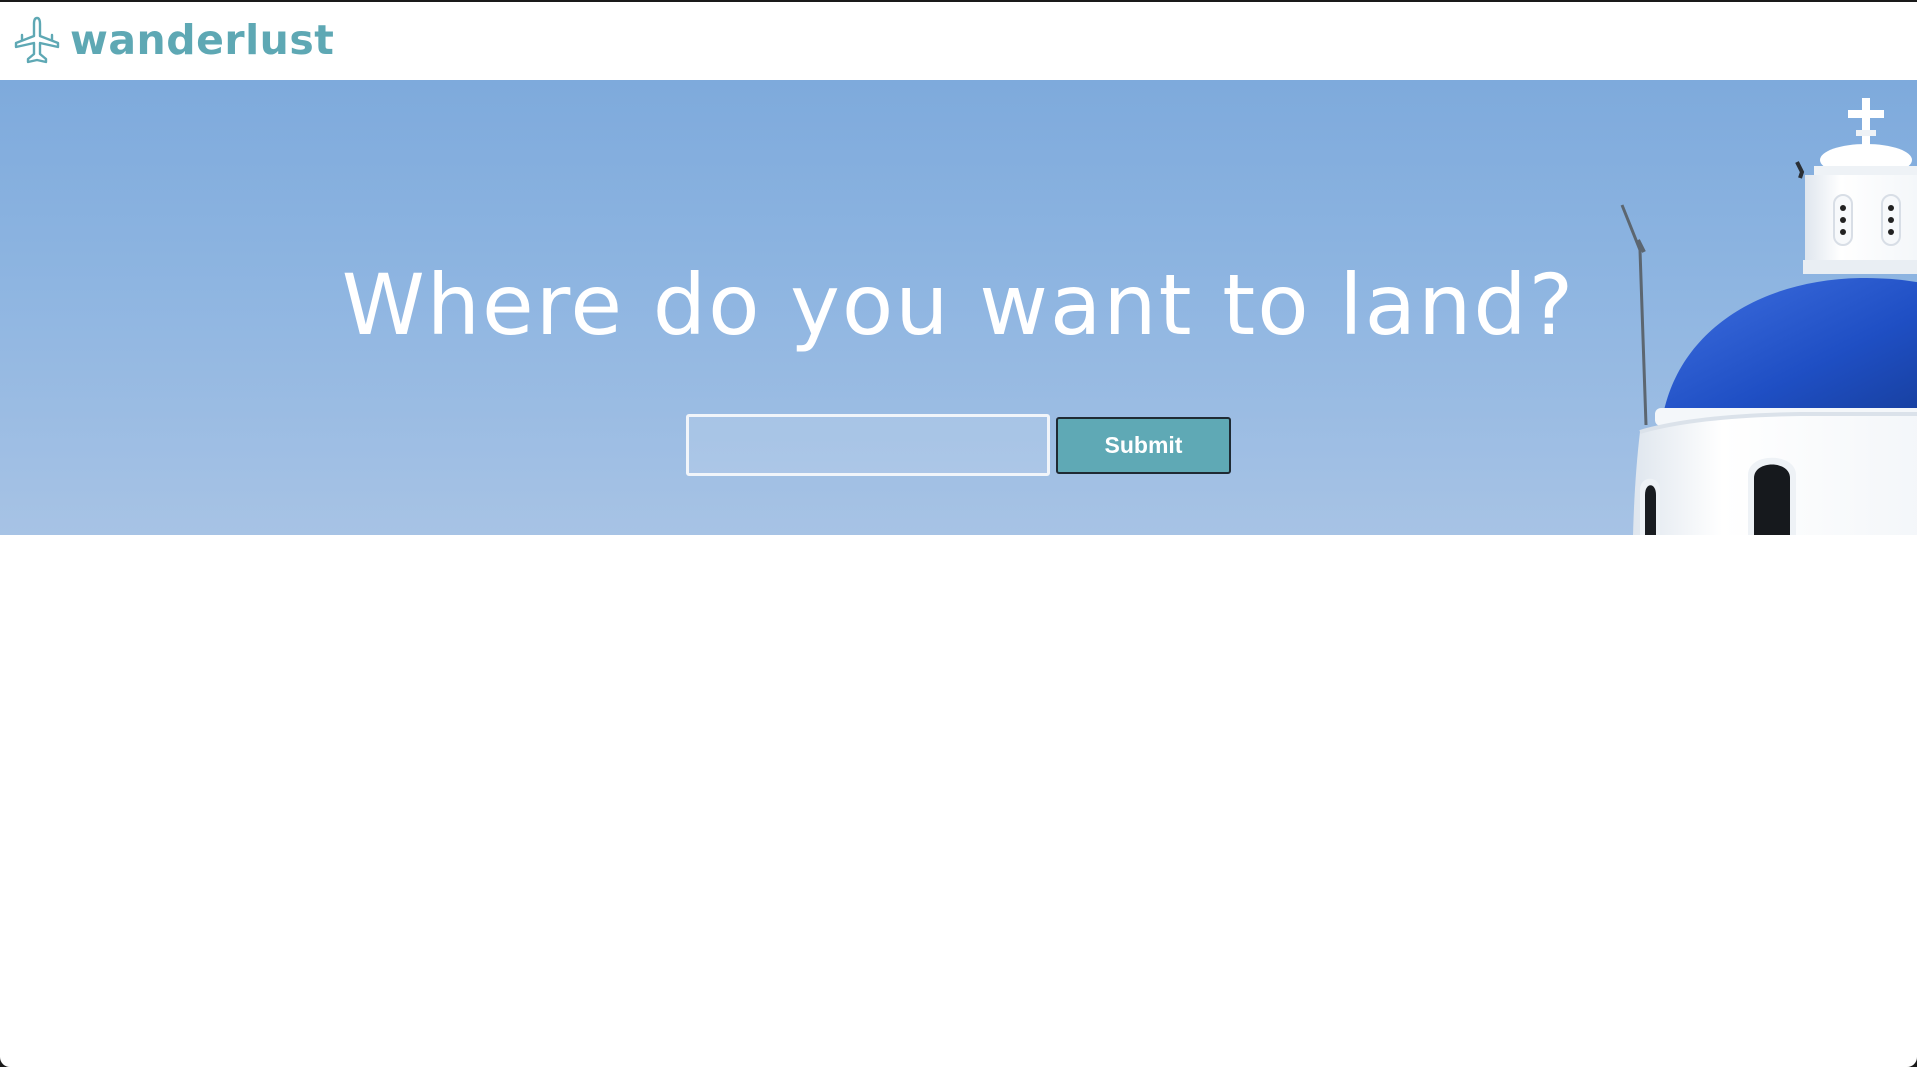 Image resolution: width=1917 pixels, height=1067 pixels. I want to click on submit-button: Submit, so click(1143, 445).